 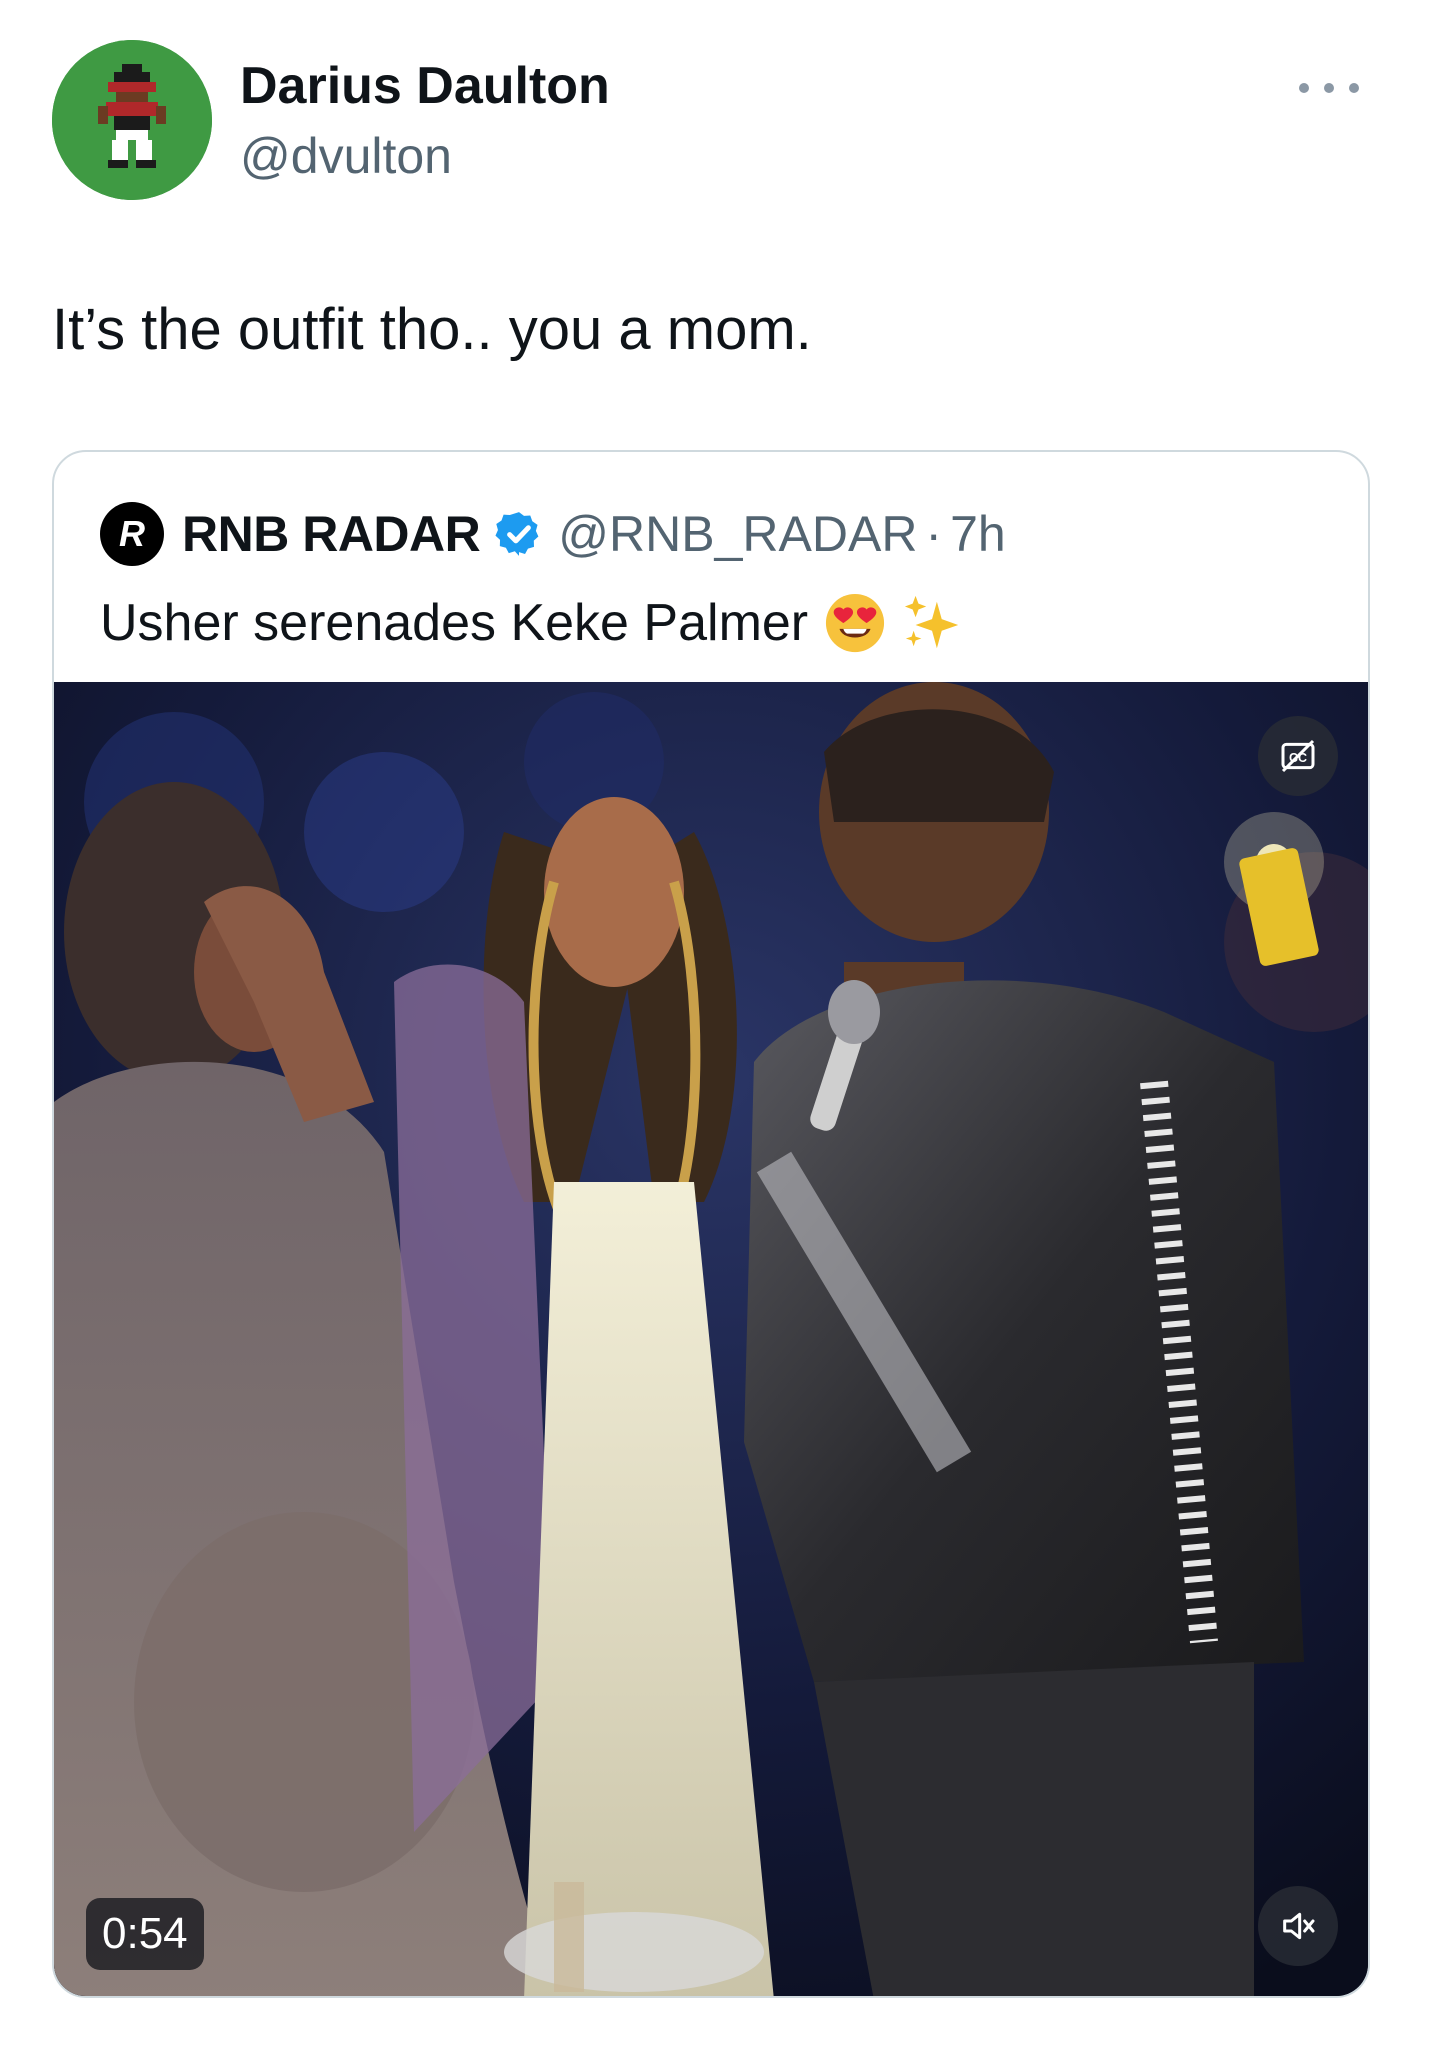 I want to click on more-options-button, so click(x=1329, y=88).